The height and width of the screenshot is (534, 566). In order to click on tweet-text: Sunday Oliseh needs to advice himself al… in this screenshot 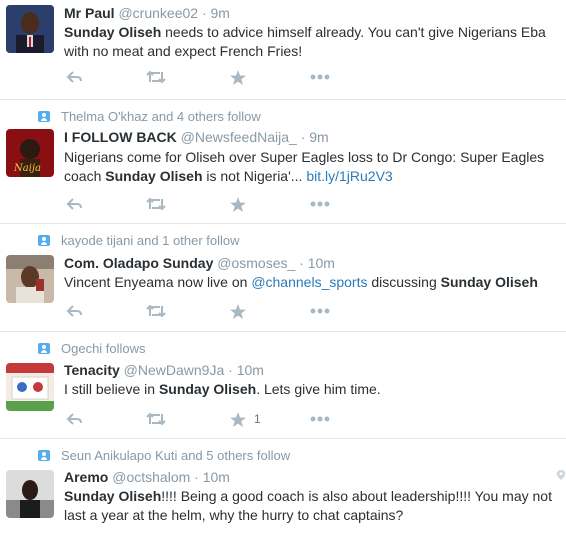, I will do `click(311, 42)`.